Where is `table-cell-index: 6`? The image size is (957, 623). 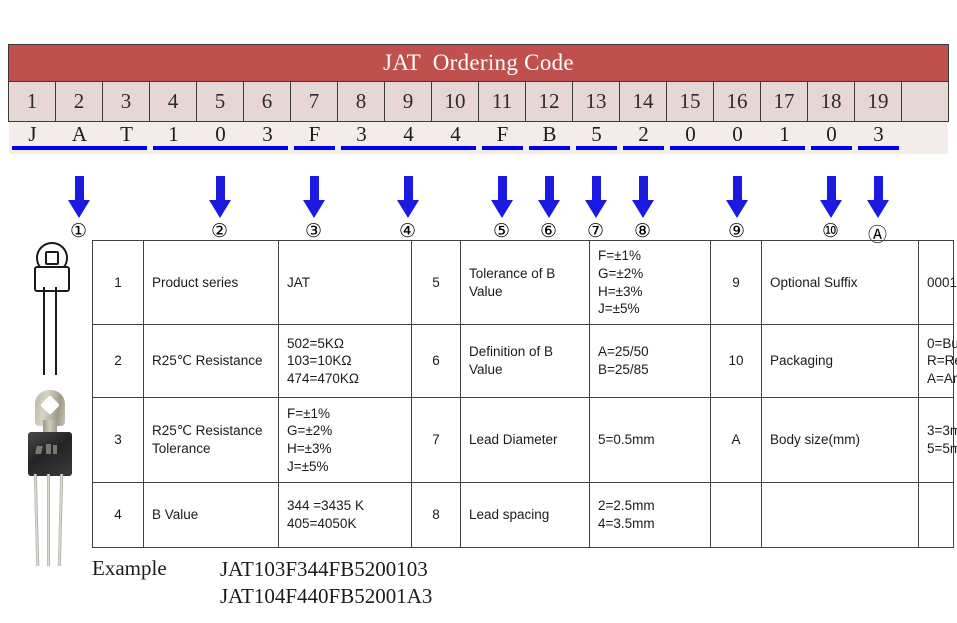 table-cell-index: 6 is located at coordinates (436, 361).